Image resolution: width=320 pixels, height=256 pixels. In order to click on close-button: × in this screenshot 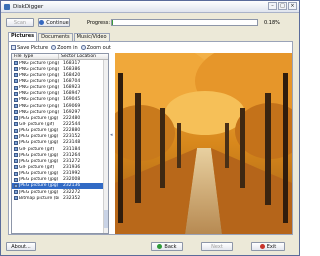, I will do `click(292, 6)`.